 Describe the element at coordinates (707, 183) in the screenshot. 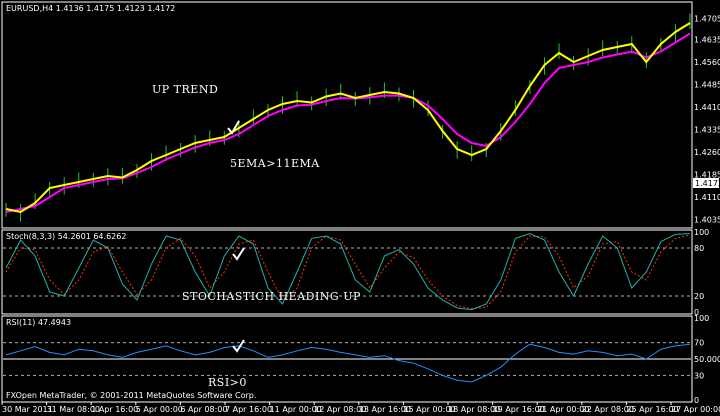

I see `current-price-label: 1.4172` at that location.